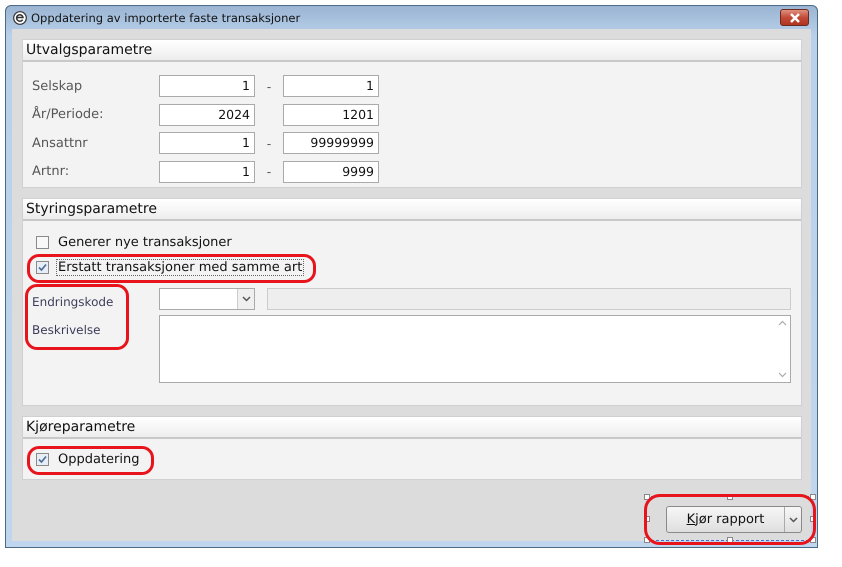 The image size is (842, 567). Describe the element at coordinates (331, 143) in the screenshot. I see `input-field: 99999999` at that location.